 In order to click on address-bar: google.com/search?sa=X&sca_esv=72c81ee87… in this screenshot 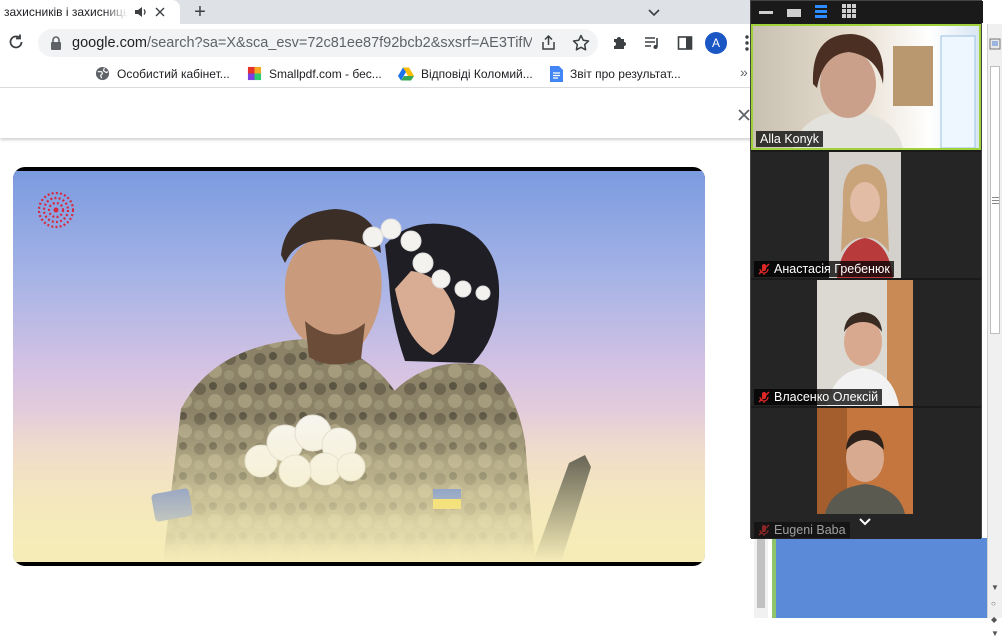, I will do `click(318, 43)`.